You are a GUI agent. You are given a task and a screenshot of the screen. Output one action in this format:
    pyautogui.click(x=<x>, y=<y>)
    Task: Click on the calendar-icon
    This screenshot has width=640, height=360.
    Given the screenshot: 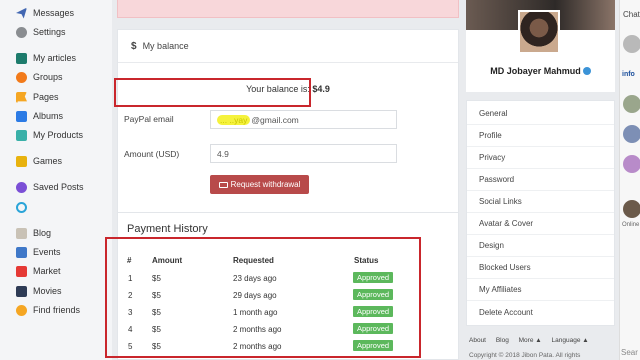 What is the action you would take?
    pyautogui.click(x=21, y=252)
    